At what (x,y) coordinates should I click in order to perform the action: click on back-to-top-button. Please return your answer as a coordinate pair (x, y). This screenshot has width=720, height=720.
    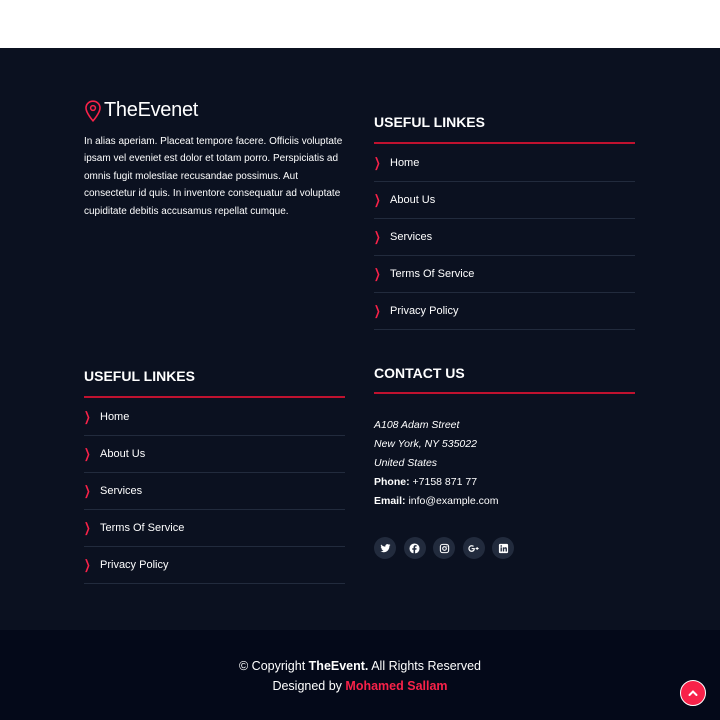
    Looking at the image, I should click on (693, 693).